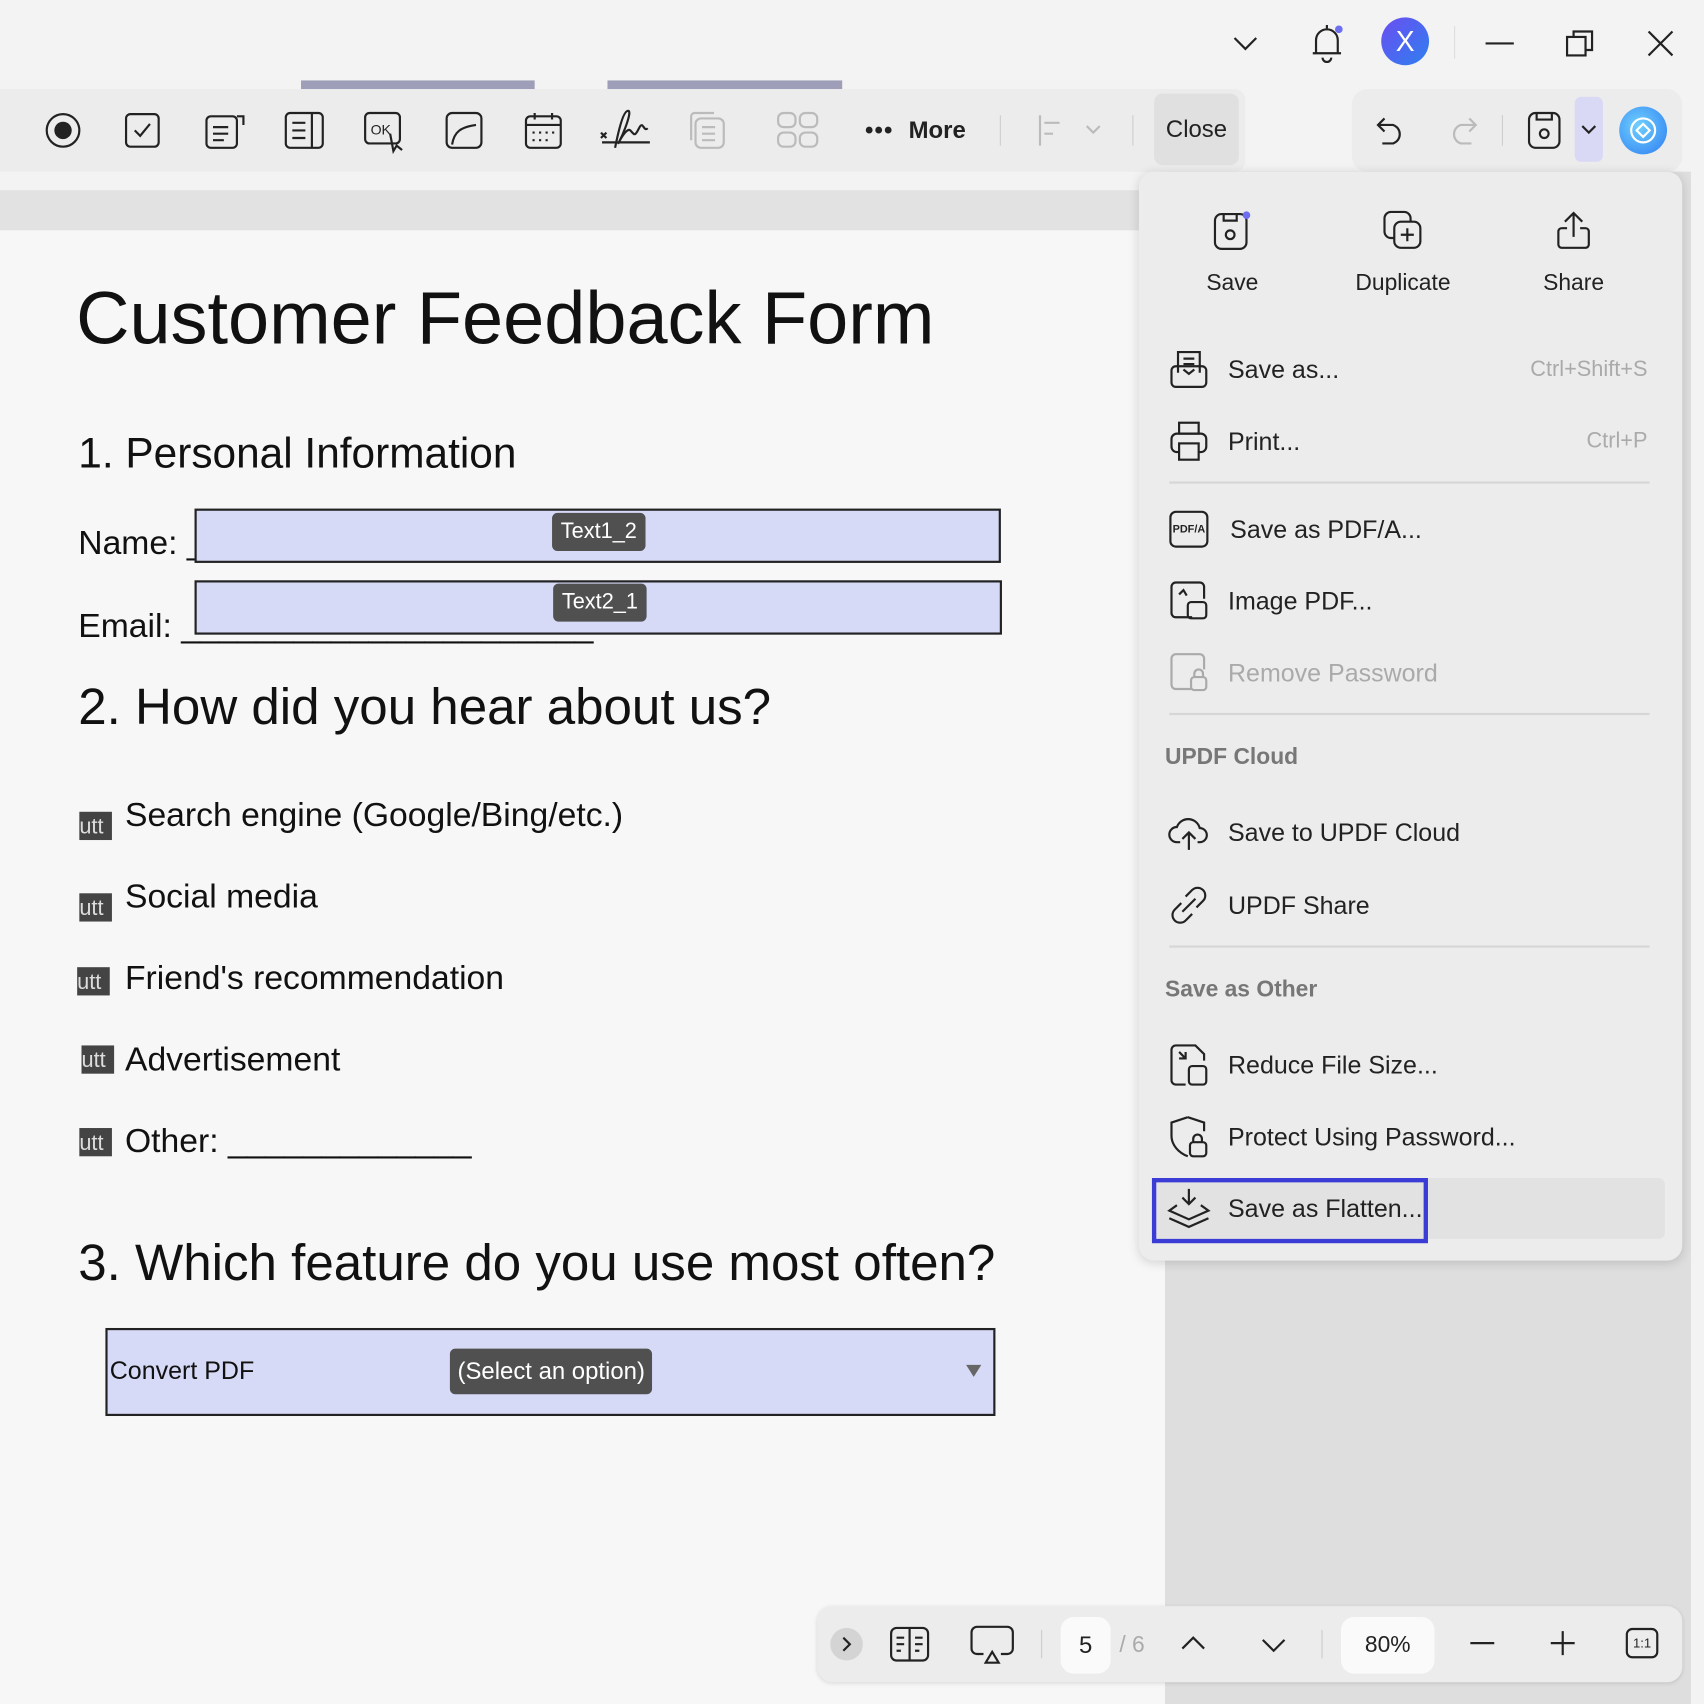 Image resolution: width=1704 pixels, height=1704 pixels. What do you see at coordinates (62, 130) in the screenshot?
I see `radio-button-tool-icon` at bounding box center [62, 130].